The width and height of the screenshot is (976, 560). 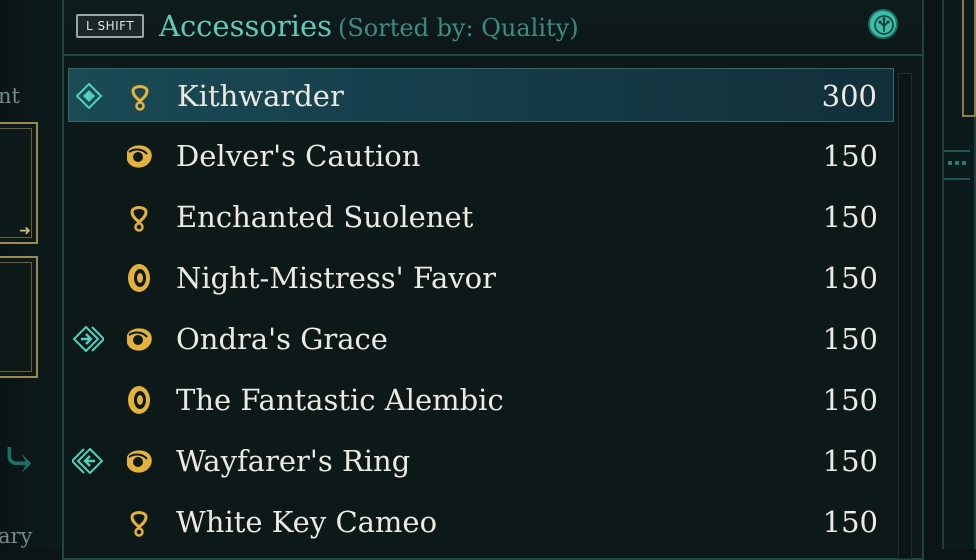 I want to click on swoosh-icon: ⤷, so click(x=19, y=460).